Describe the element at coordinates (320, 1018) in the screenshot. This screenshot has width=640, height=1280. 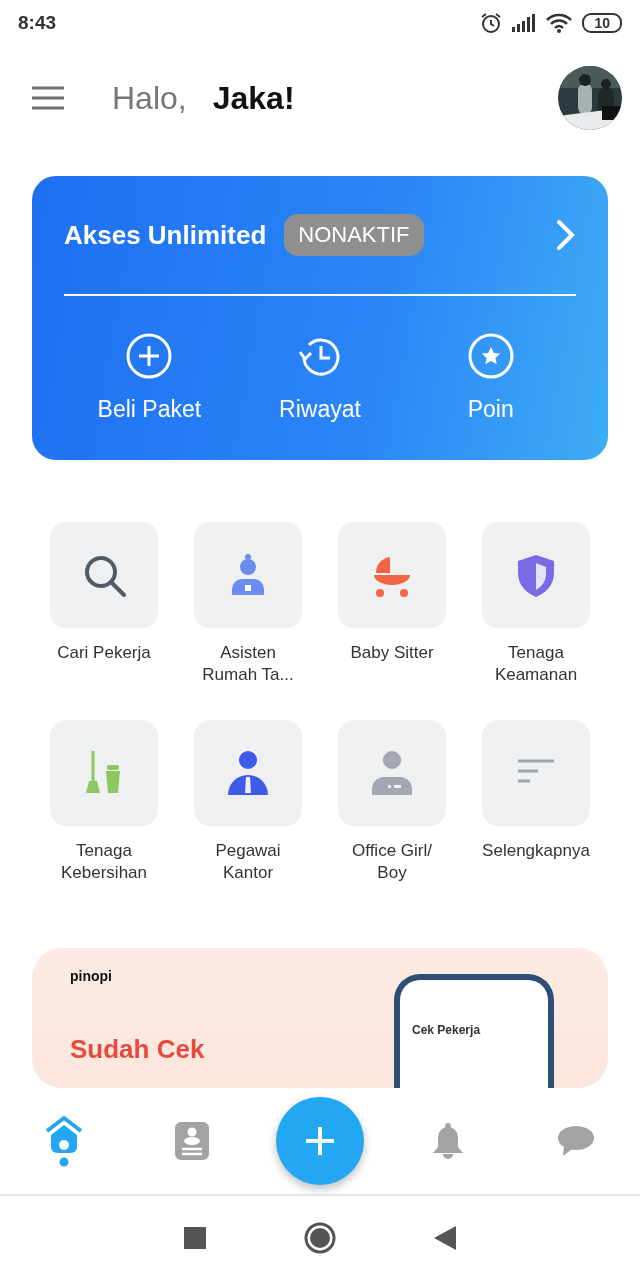
I see `promo-banner: pinopi Sudah Cek Cek Pekerja` at that location.